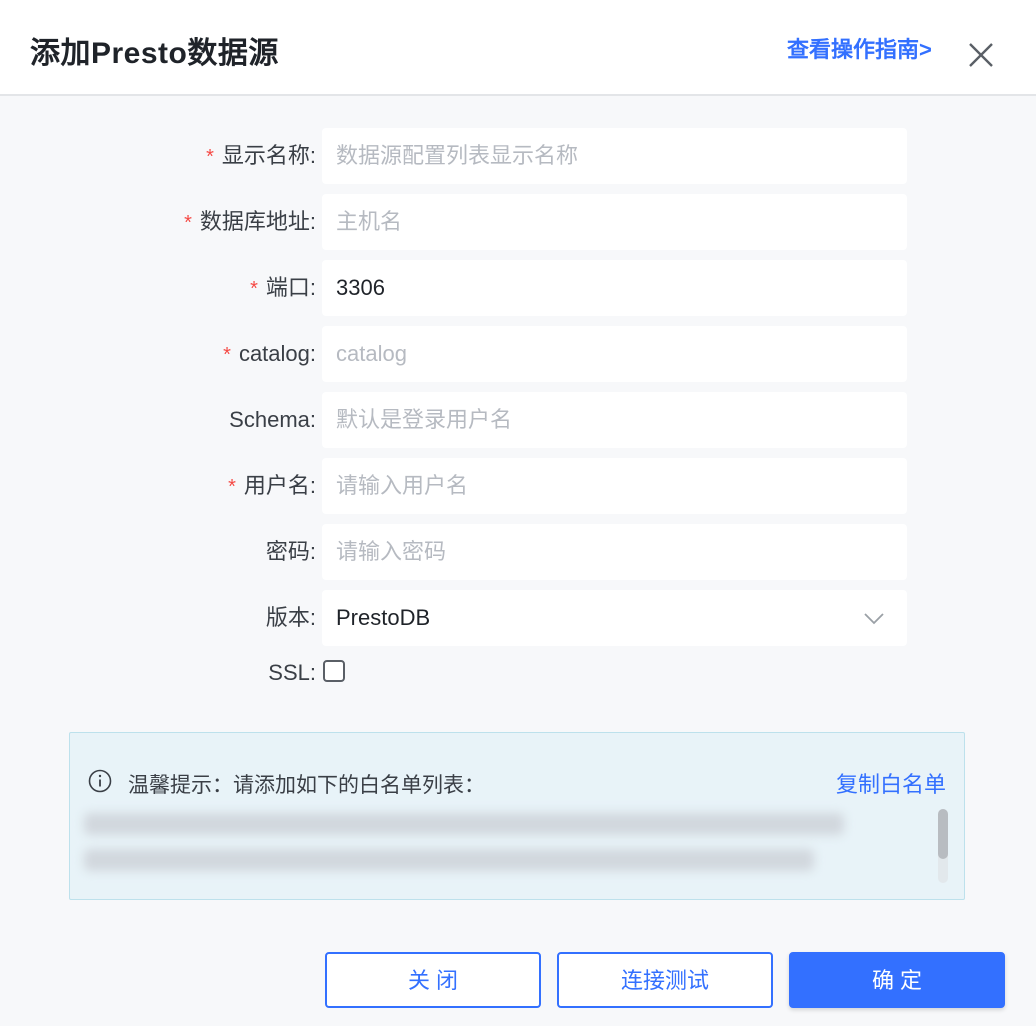 This screenshot has height=1026, width=1036. I want to click on username-input: 请输入用户名, so click(614, 486).